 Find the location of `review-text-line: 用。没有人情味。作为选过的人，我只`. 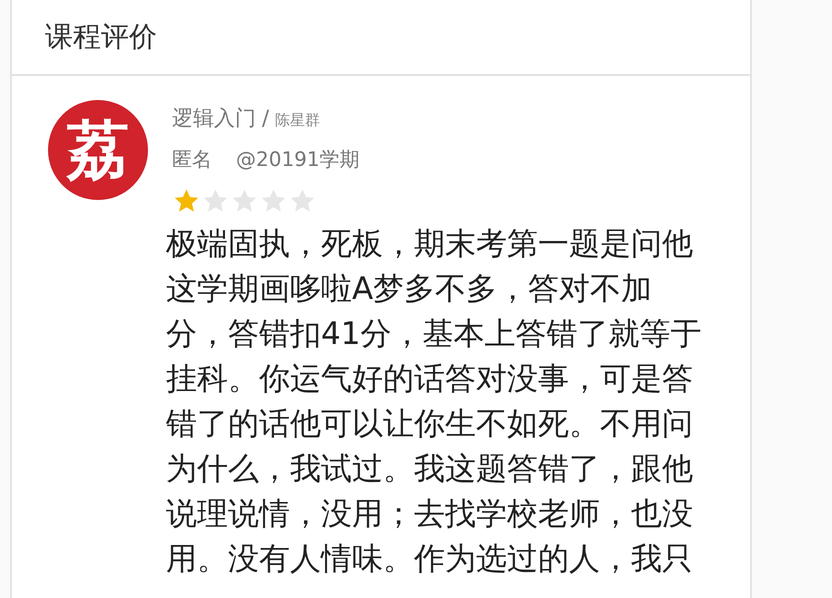

review-text-line: 用。没有人情味。作为选过的人，我只 is located at coordinates (430, 559).